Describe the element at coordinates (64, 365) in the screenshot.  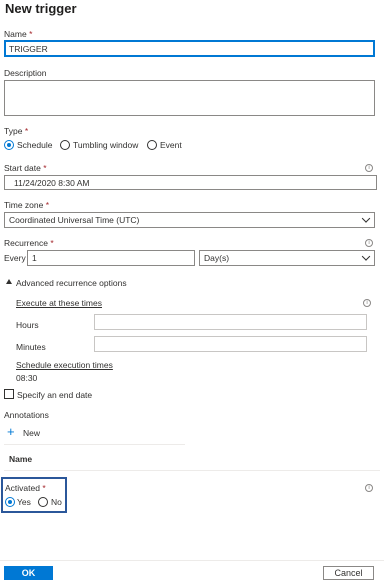
I see `schedule-execution-label: Schedule execution times` at that location.